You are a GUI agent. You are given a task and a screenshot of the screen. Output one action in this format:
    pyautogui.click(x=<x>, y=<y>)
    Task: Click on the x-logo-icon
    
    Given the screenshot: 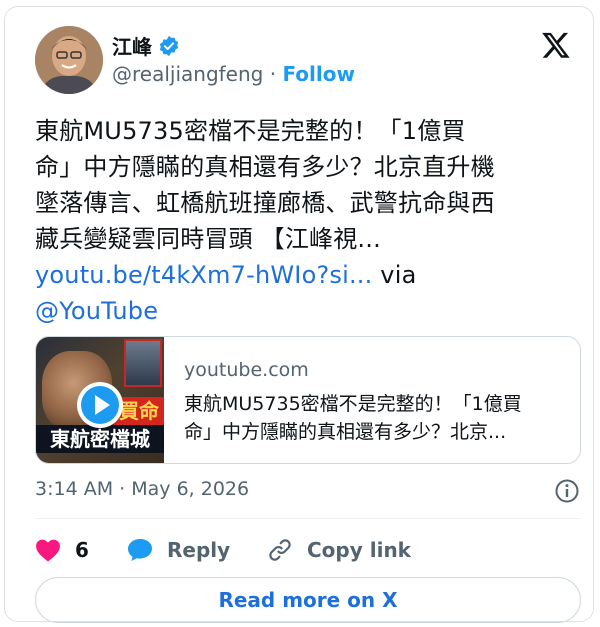 What is the action you would take?
    pyautogui.click(x=556, y=45)
    